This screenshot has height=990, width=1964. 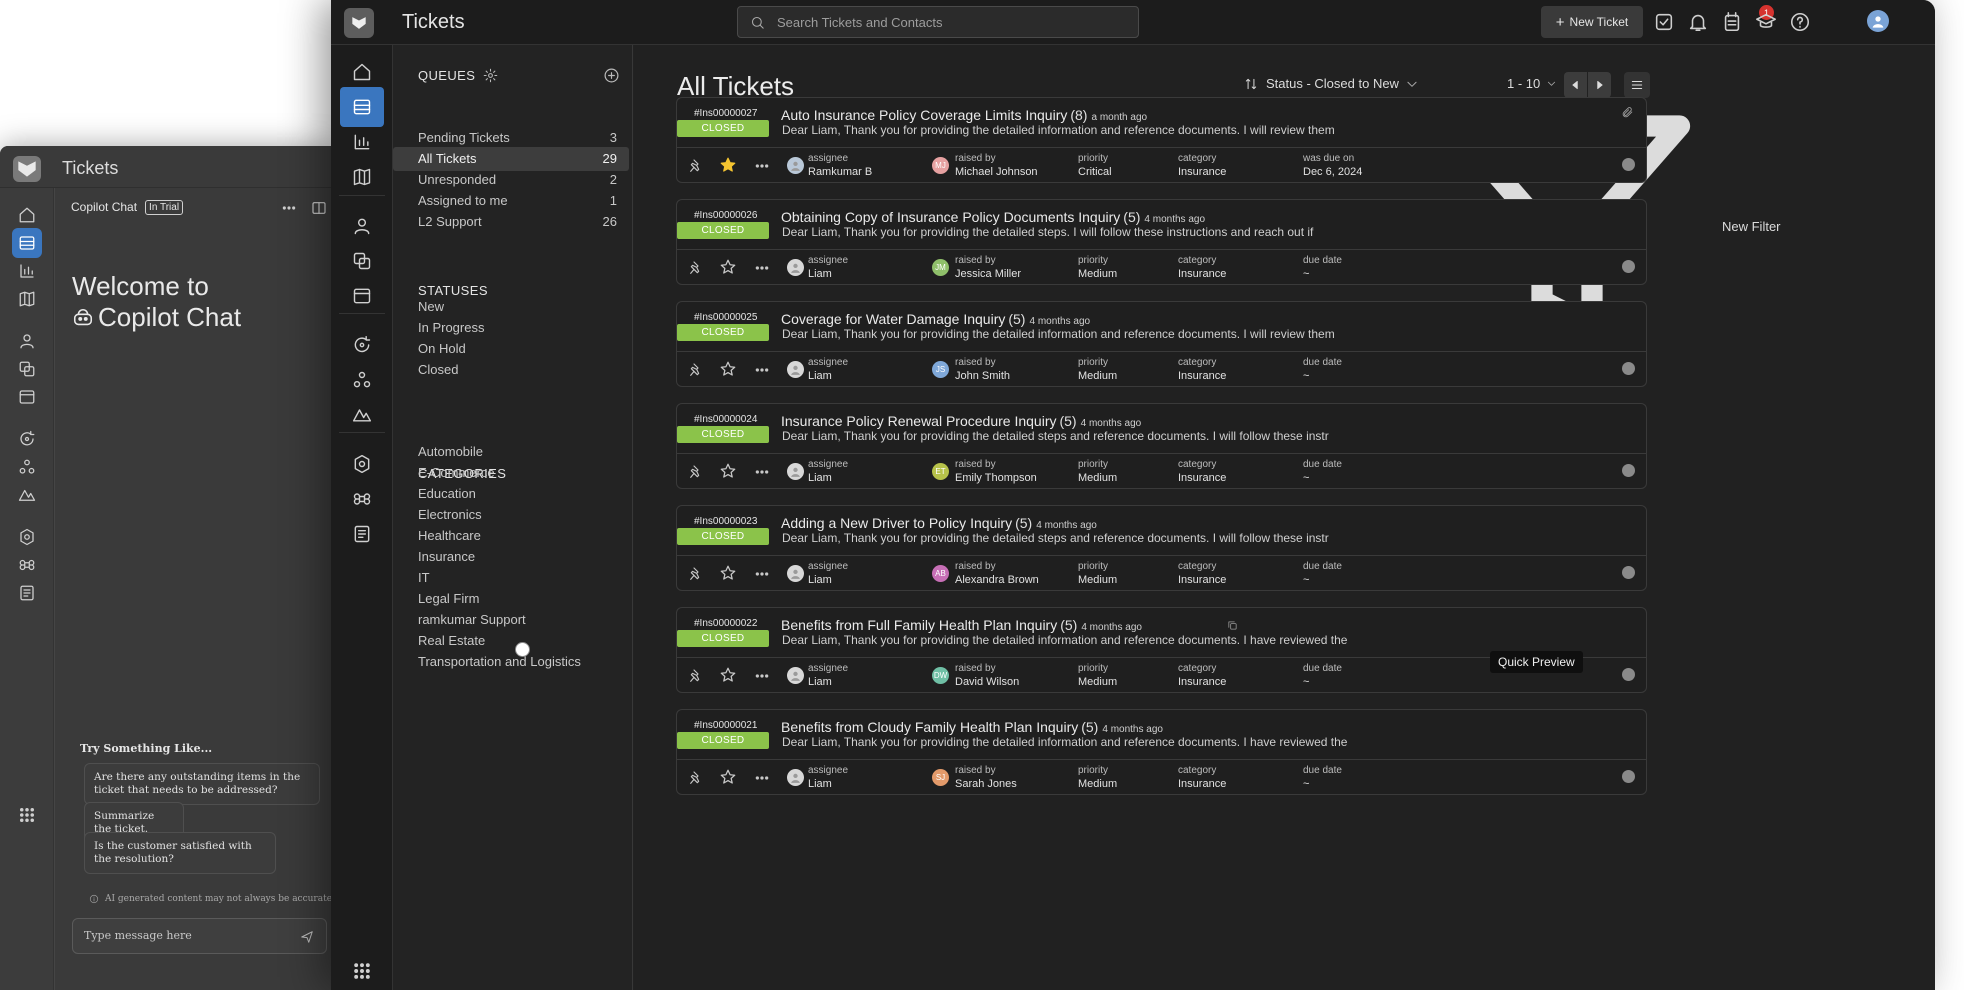 I want to click on app-switcher-icon, so click(x=362, y=970).